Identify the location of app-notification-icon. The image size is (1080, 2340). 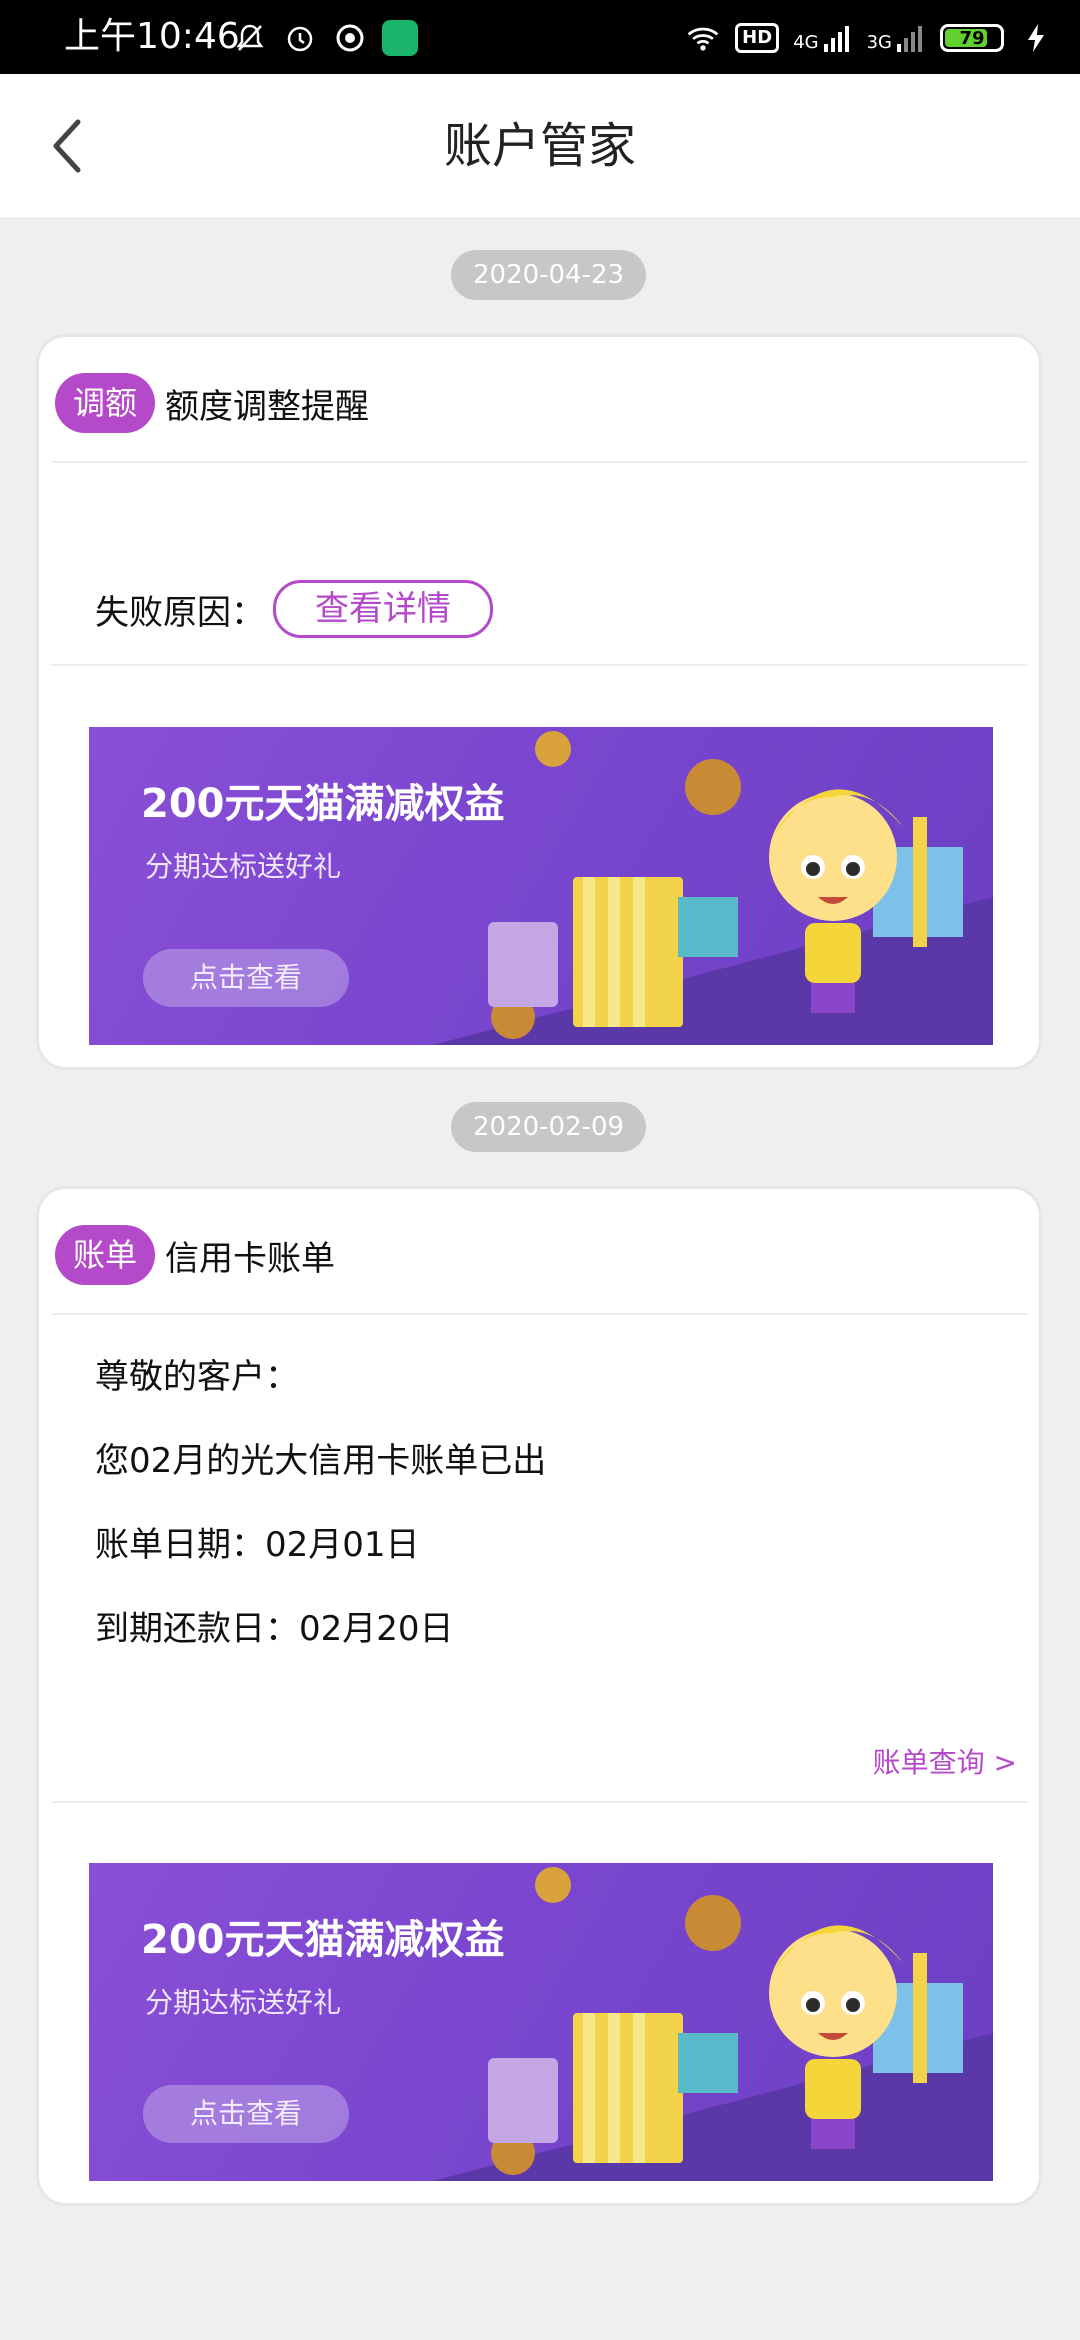
(400, 38).